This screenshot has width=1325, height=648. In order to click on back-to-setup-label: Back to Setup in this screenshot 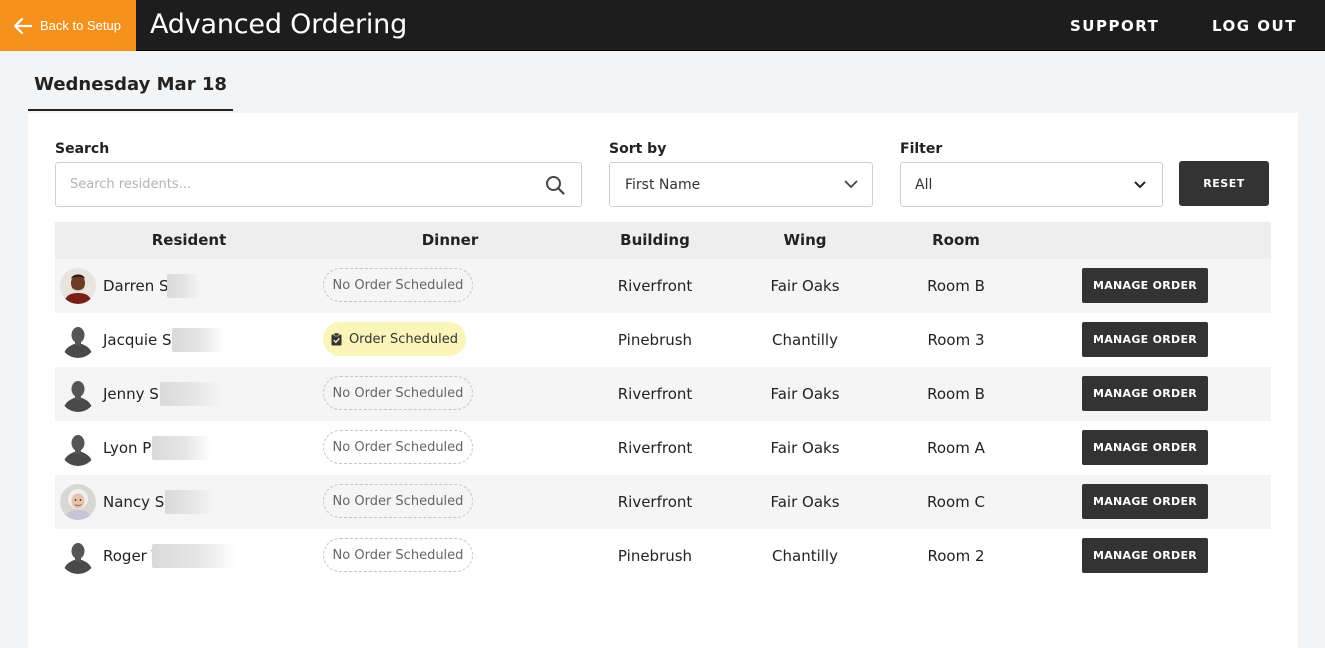, I will do `click(80, 25)`.